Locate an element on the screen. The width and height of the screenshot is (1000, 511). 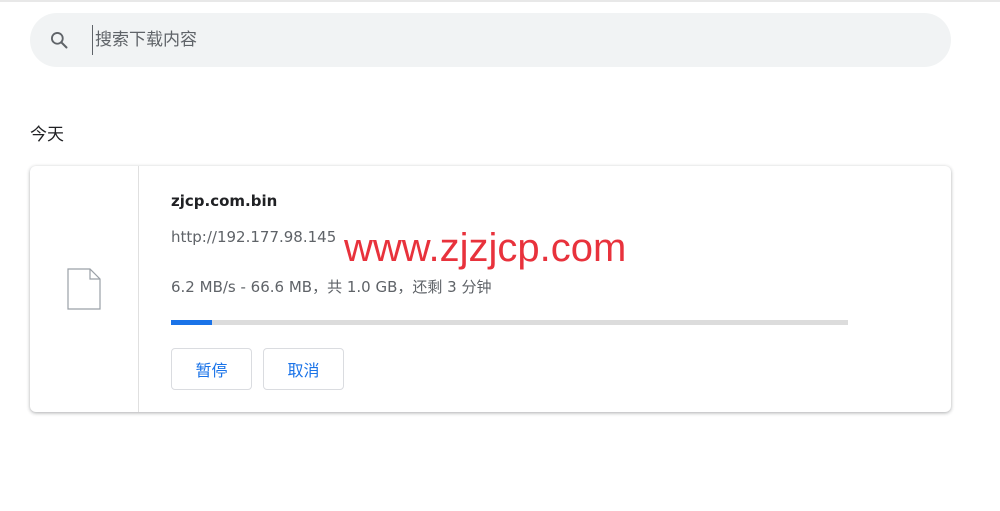
file-name-link: zjcp.com.bin is located at coordinates (224, 201).